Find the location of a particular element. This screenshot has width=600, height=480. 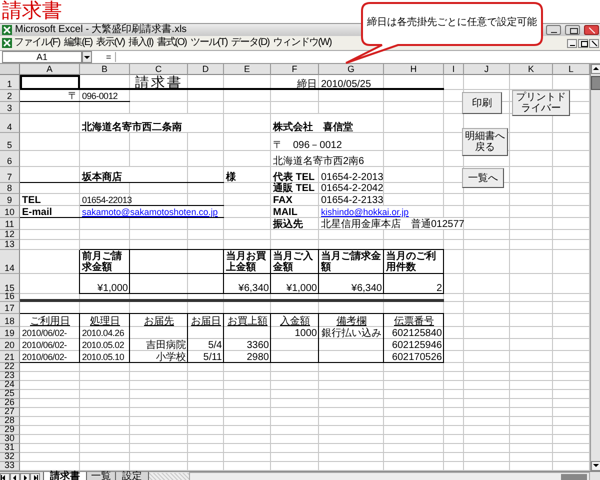

sheet-button: 印刷 is located at coordinates (482, 103).